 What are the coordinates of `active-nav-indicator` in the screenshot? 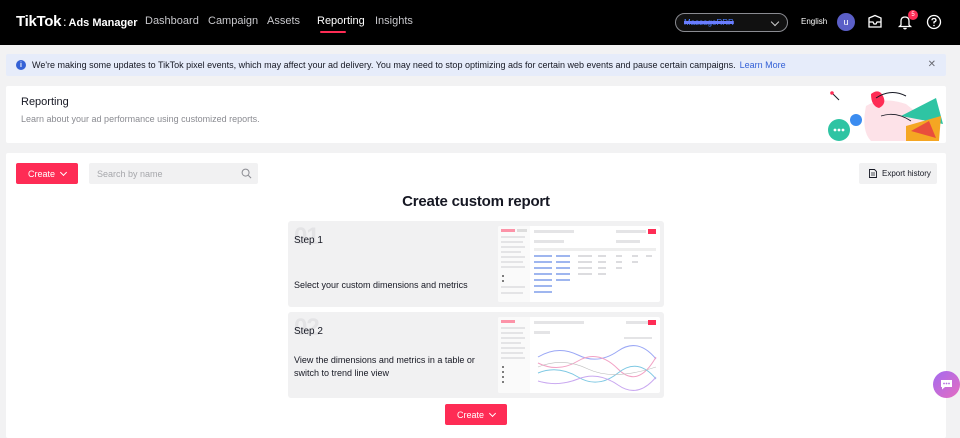 It's located at (333, 32).